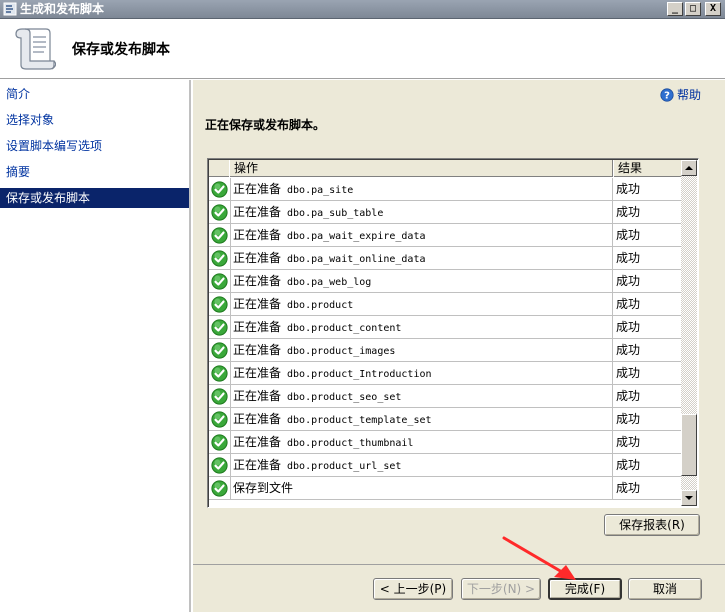  What do you see at coordinates (263, 488) in the screenshot?
I see `action-text: 保存到文件` at bounding box center [263, 488].